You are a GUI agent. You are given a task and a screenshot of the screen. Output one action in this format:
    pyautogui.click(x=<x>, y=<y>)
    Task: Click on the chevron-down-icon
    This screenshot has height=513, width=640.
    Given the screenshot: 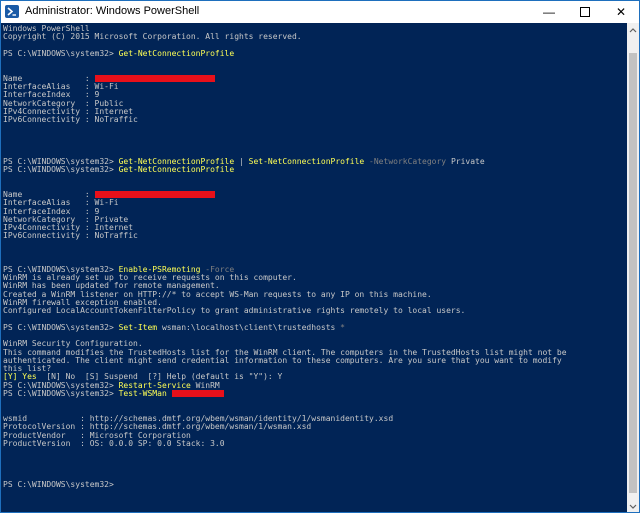 What is the action you would take?
    pyautogui.click(x=633, y=506)
    